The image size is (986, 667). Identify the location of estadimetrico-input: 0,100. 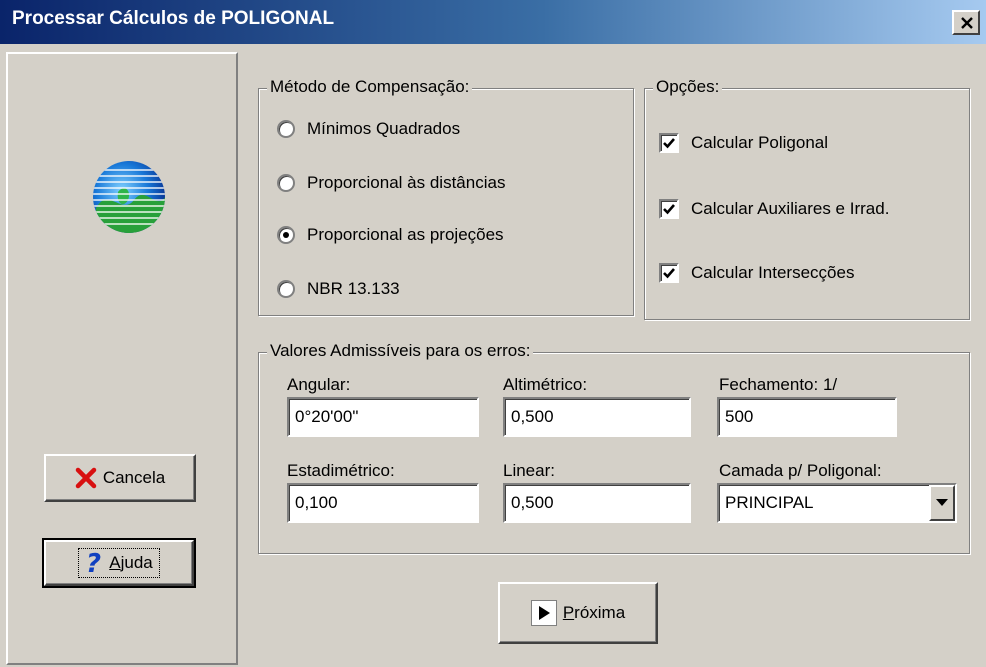
(383, 503).